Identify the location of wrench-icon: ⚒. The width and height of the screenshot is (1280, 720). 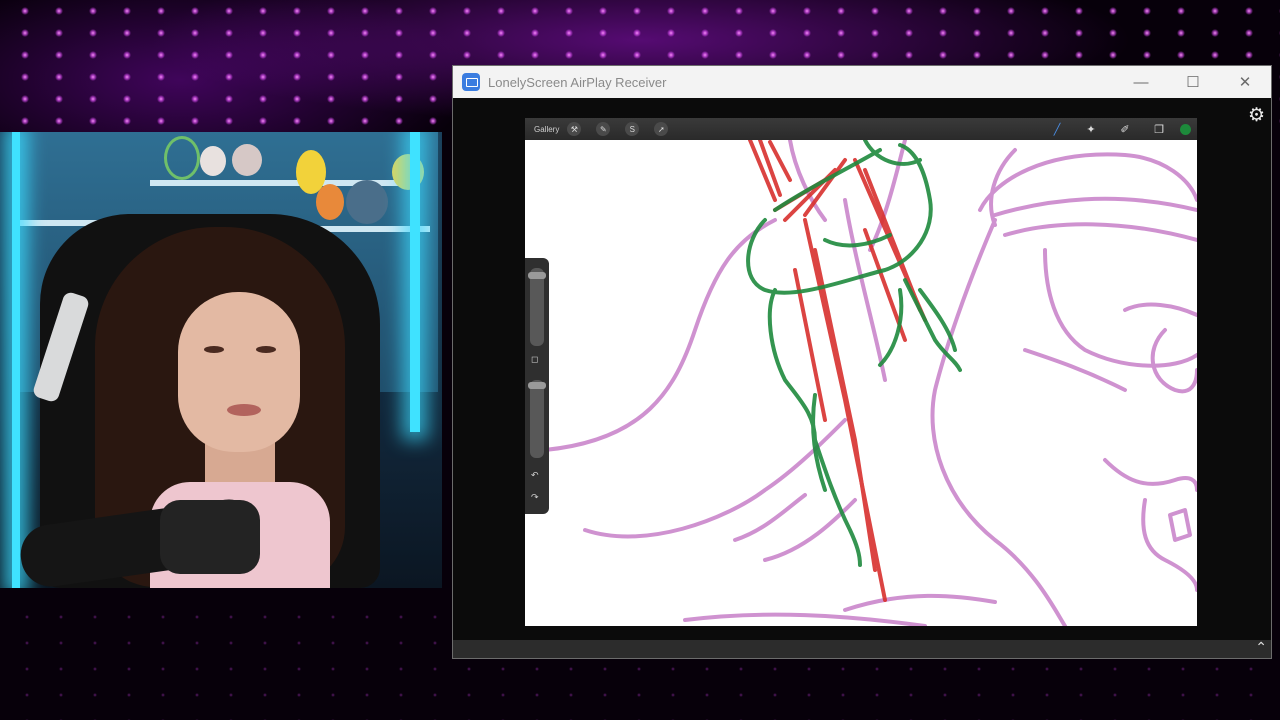
(574, 129).